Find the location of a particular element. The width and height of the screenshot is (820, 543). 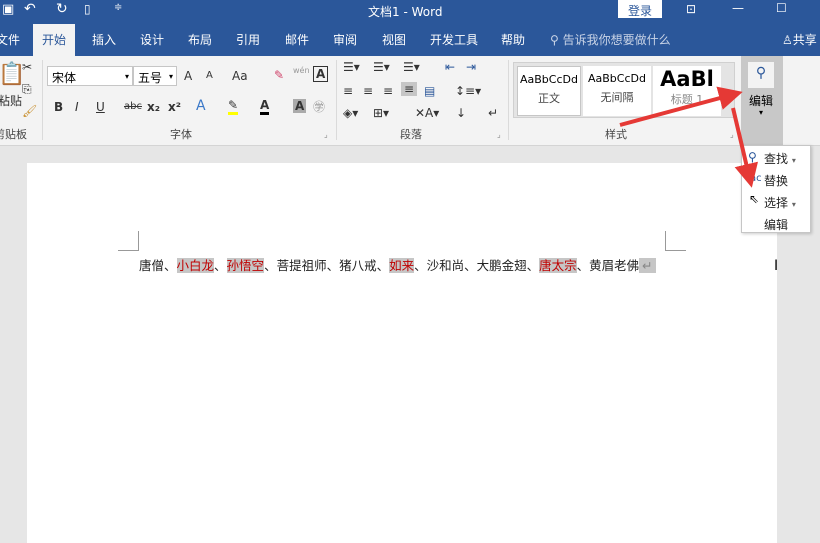

annotation-arrows is located at coordinates (689, 137).